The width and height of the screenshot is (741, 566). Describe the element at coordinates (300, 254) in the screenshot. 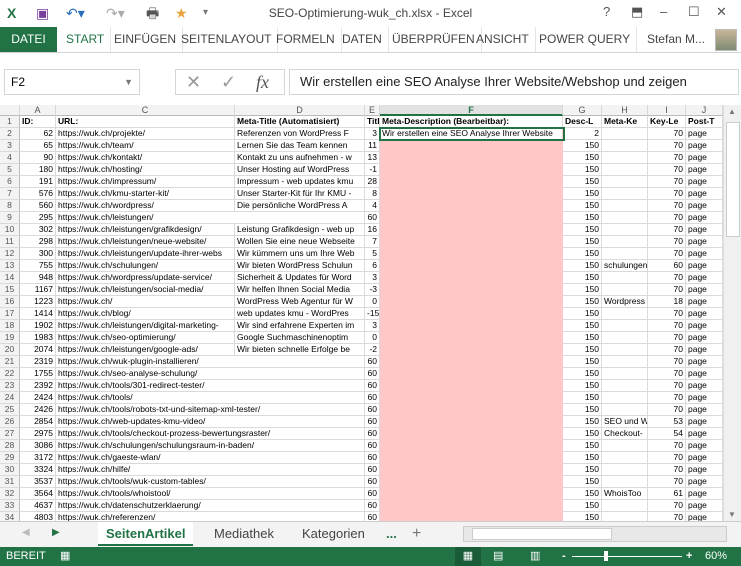

I see `cell: Wir kümmern uns um Ihre Web` at that location.